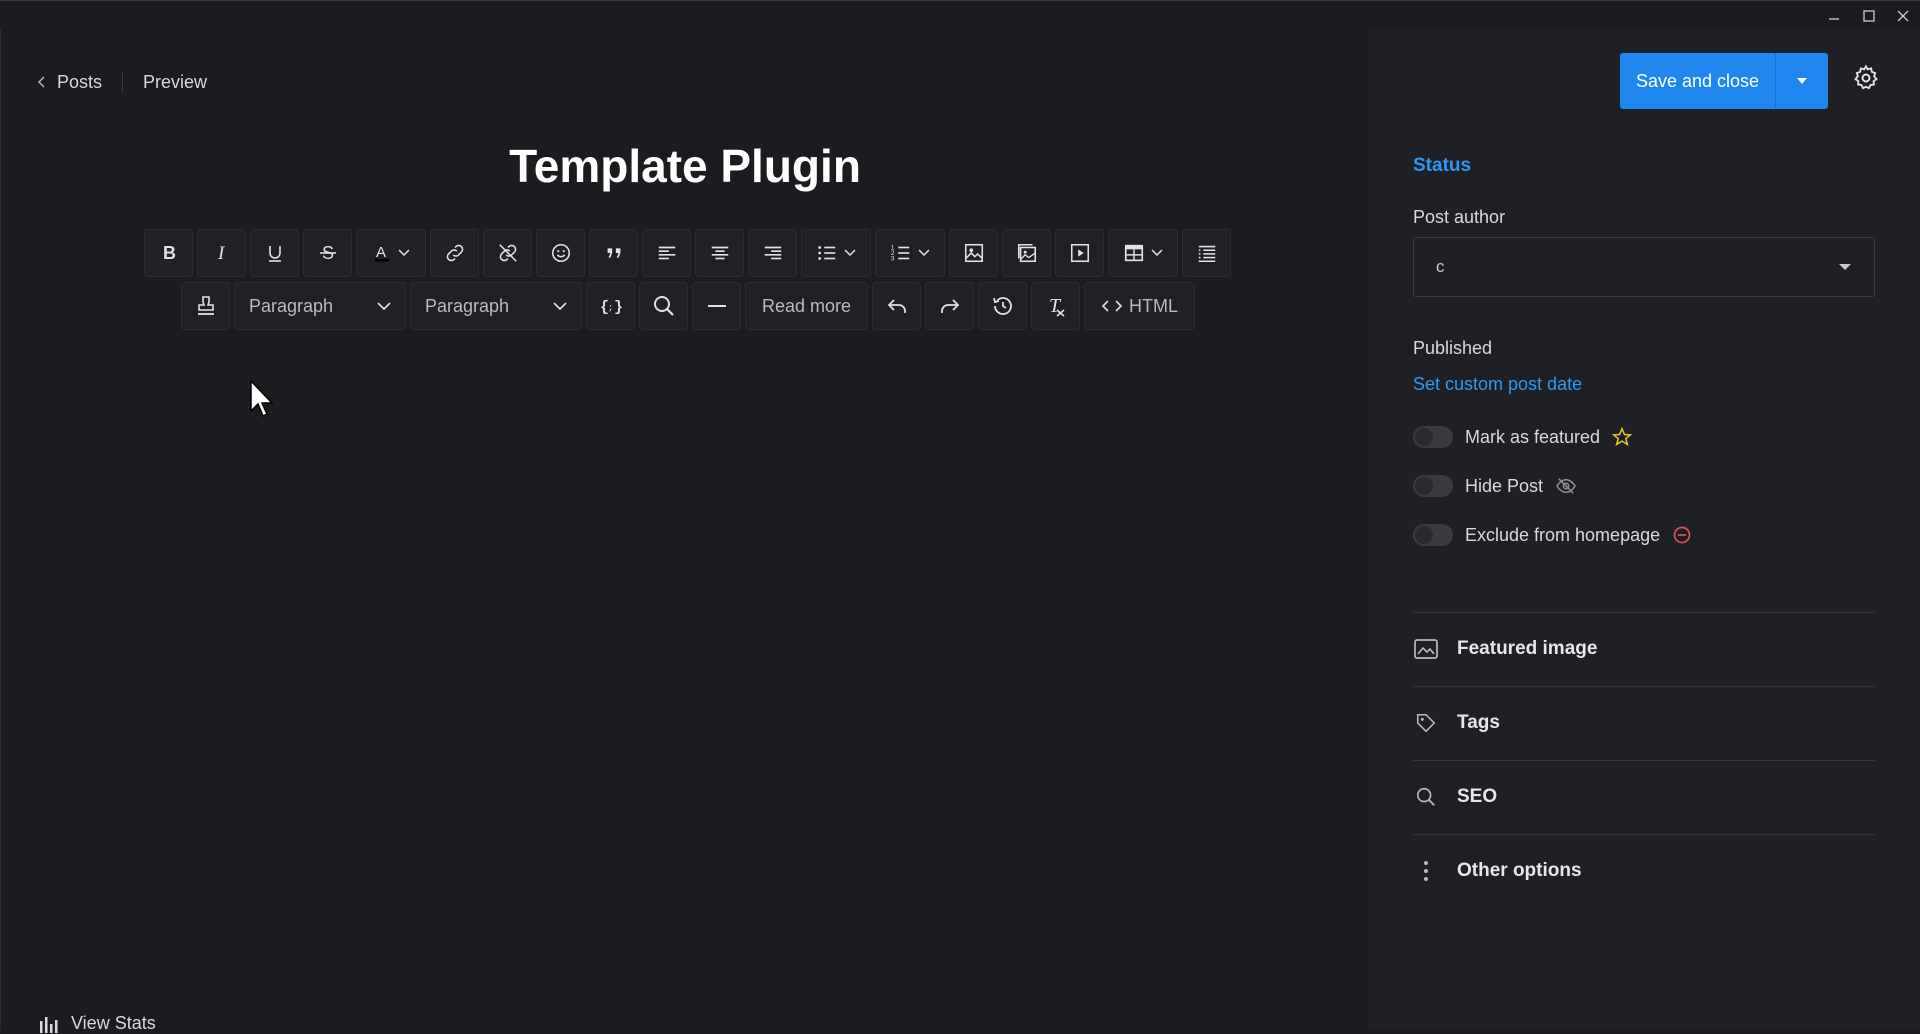 The width and height of the screenshot is (1920, 1034). I want to click on italic-button: I, so click(221, 253).